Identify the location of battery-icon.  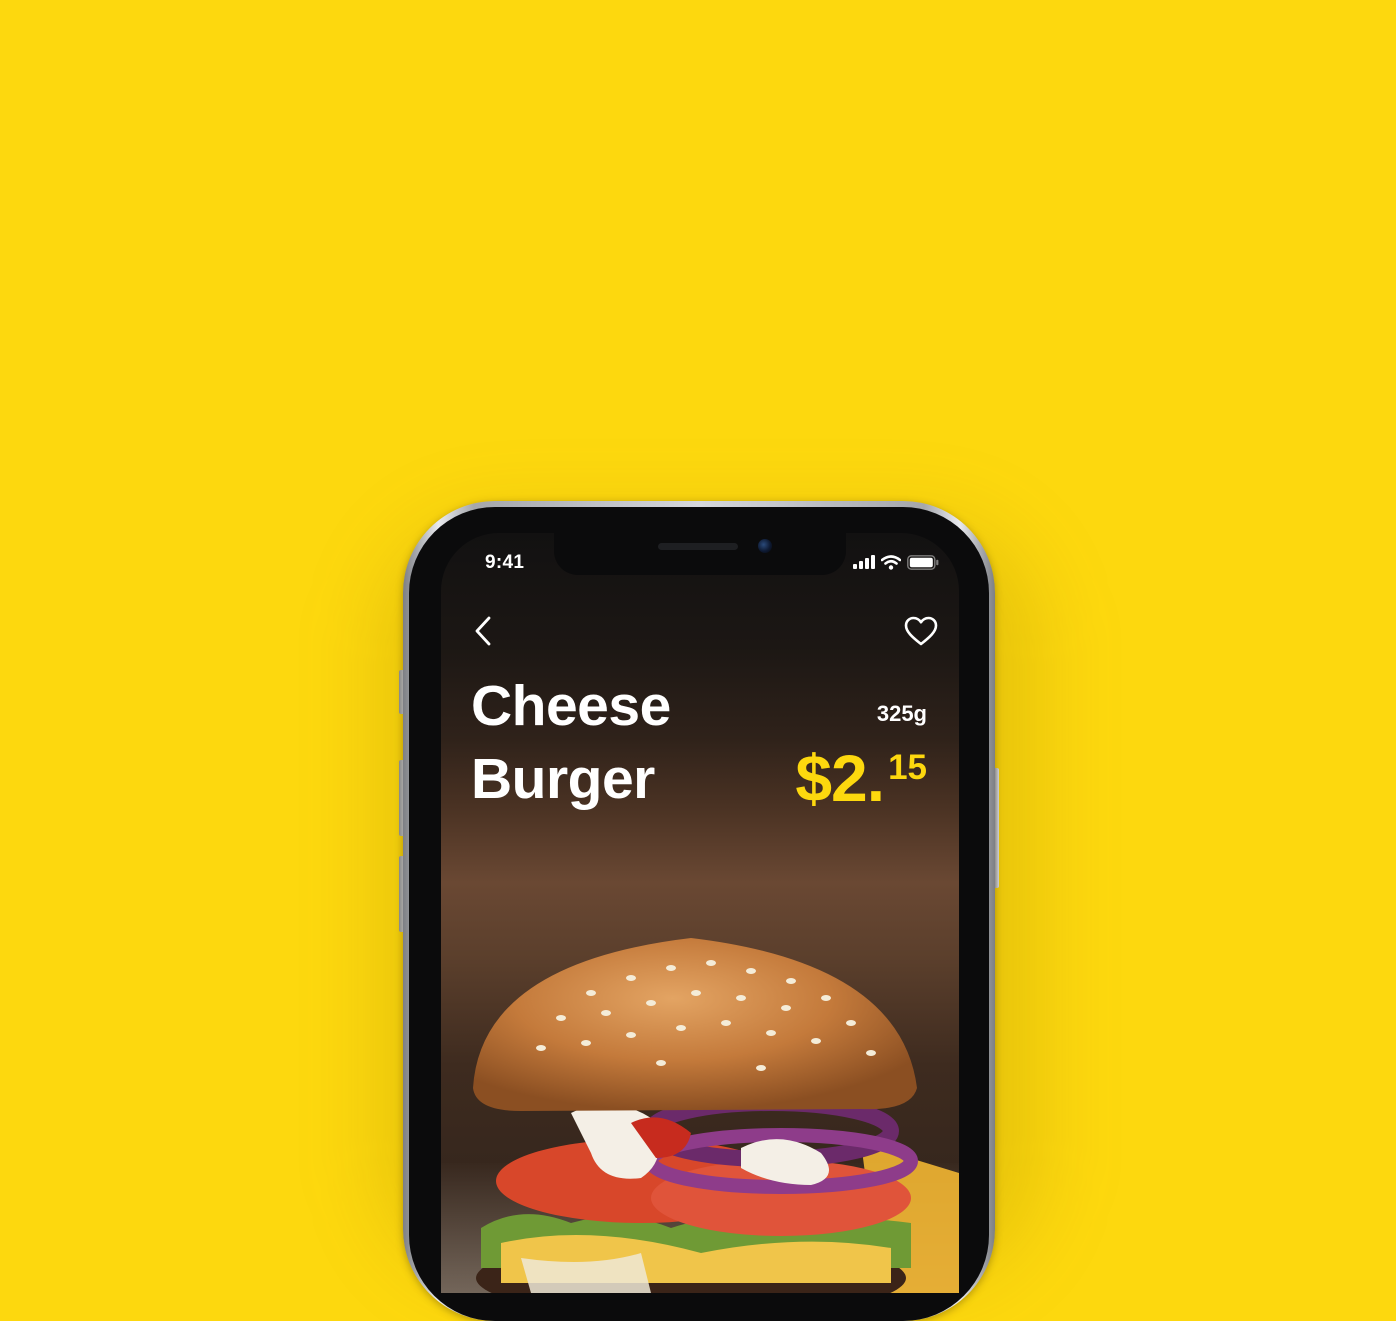
(923, 562).